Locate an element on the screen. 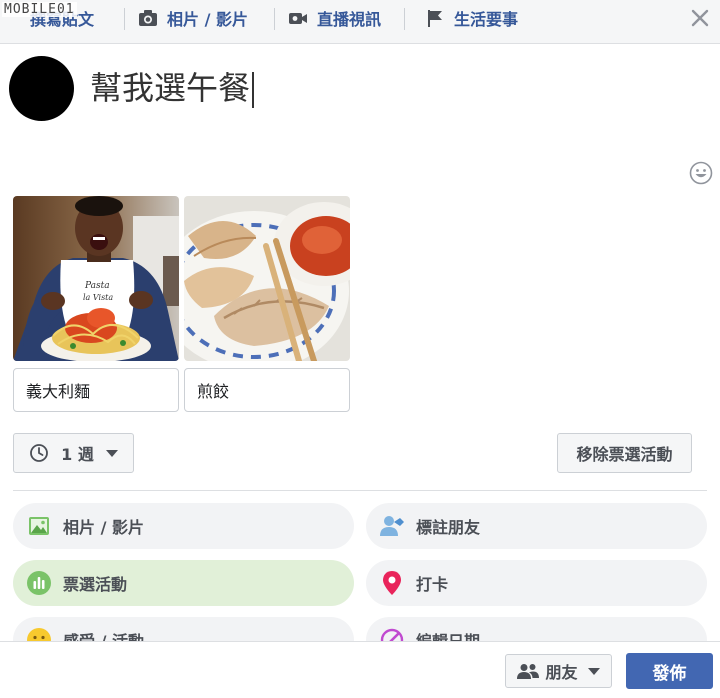  poll-duration-value: 1 週 is located at coordinates (77, 454).